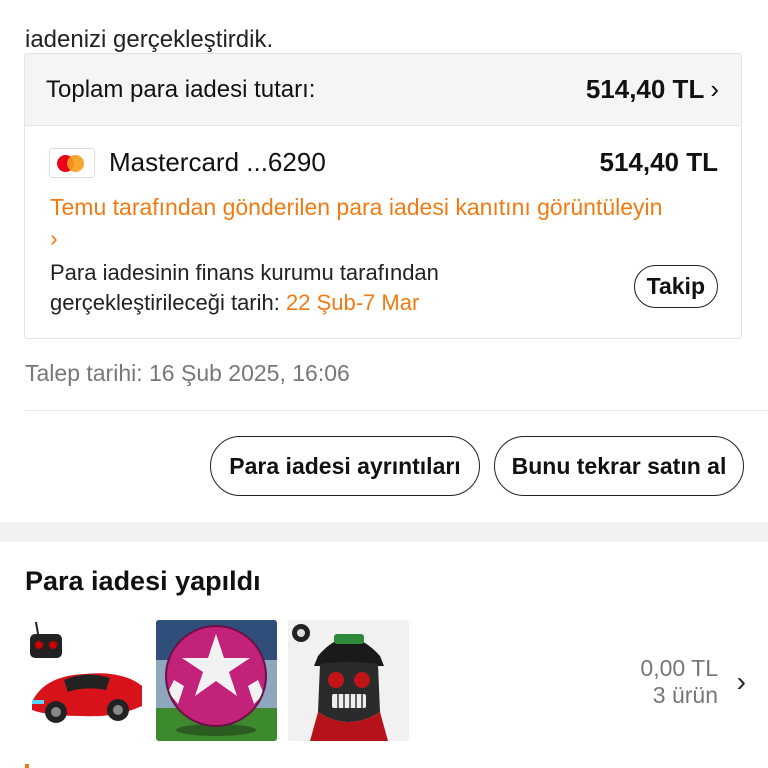 Image resolution: width=768 pixels, height=768 pixels. What do you see at coordinates (216, 680) in the screenshot?
I see `soccer-ball-image` at bounding box center [216, 680].